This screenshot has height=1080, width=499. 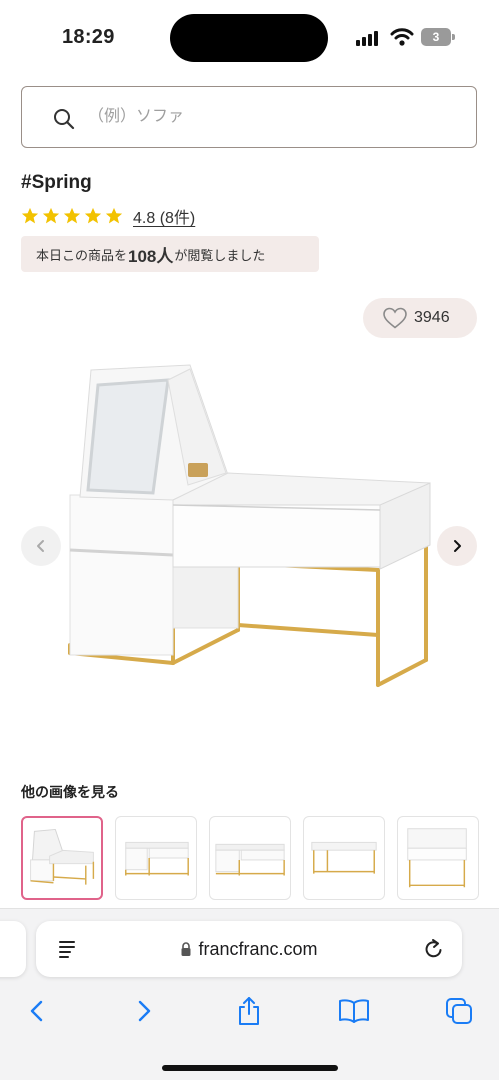 I want to click on image-prev-button, so click(x=41, y=546).